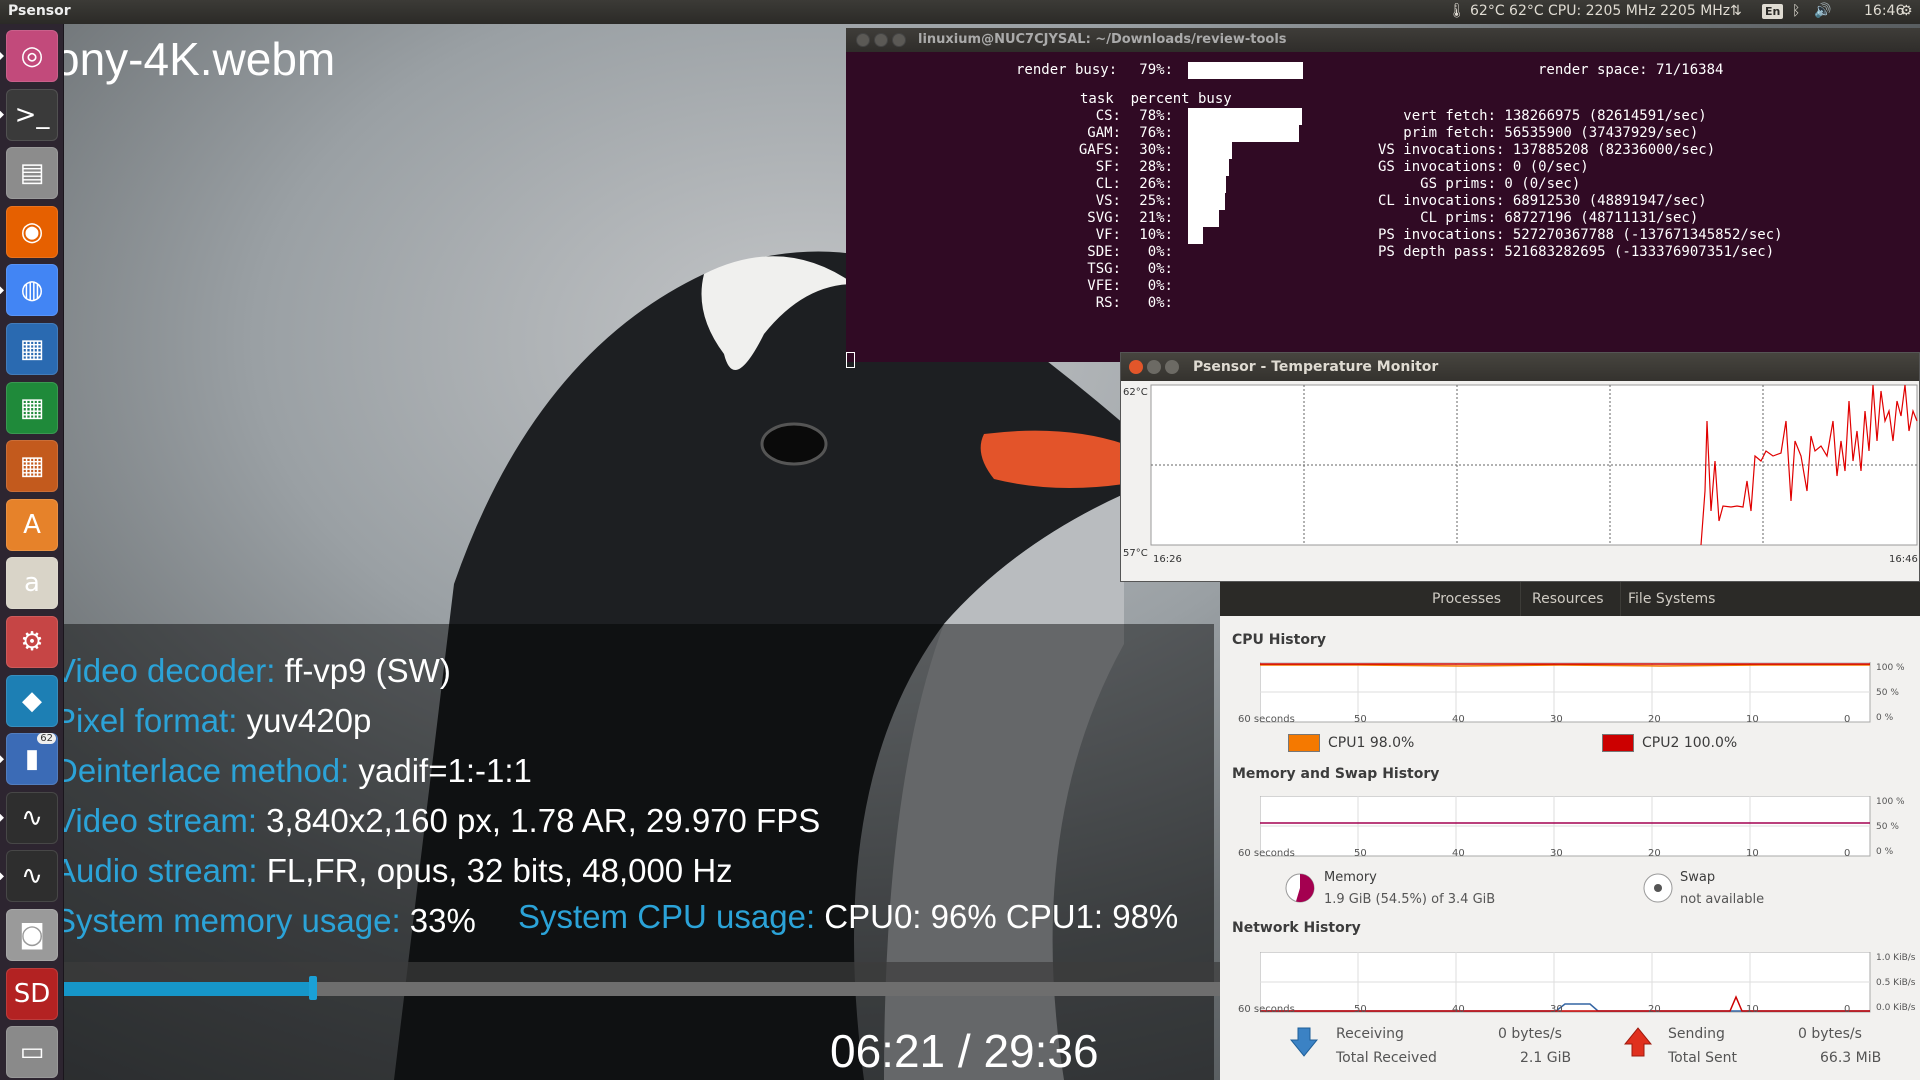  Describe the element at coordinates (1360, 853) in the screenshot. I see `x-tick-label: 50` at that location.